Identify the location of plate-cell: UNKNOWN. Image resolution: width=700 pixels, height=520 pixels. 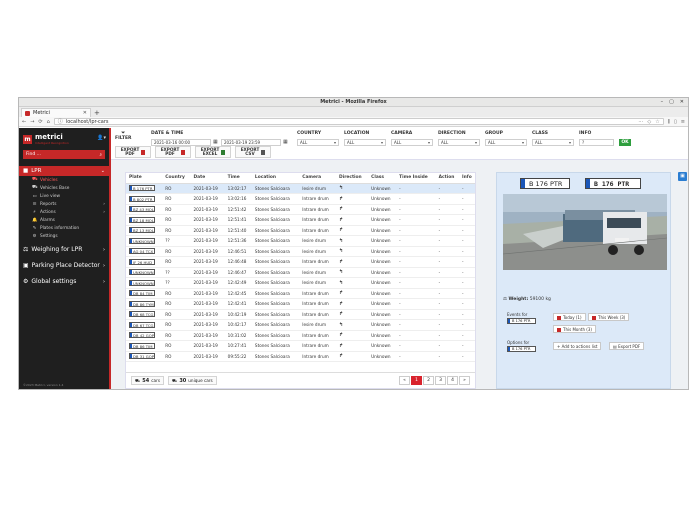
(144, 241).